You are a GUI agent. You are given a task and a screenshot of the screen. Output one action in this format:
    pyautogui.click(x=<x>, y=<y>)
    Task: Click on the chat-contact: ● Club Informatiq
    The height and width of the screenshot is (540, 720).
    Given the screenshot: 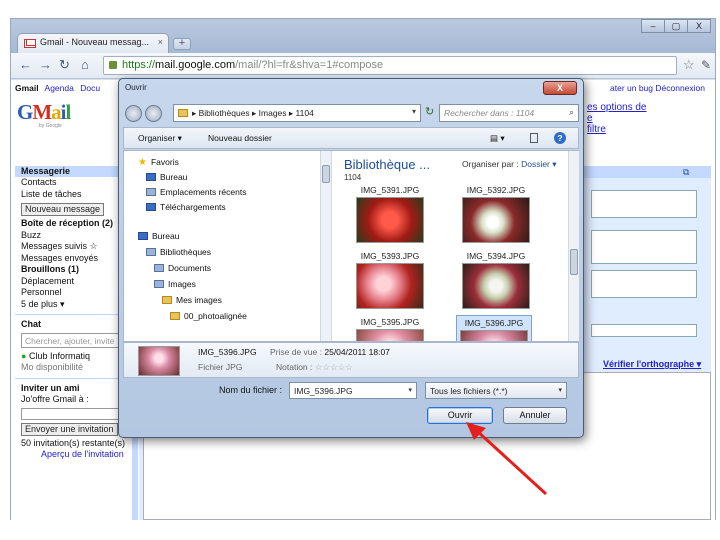 What is the action you would take?
    pyautogui.click(x=74, y=357)
    